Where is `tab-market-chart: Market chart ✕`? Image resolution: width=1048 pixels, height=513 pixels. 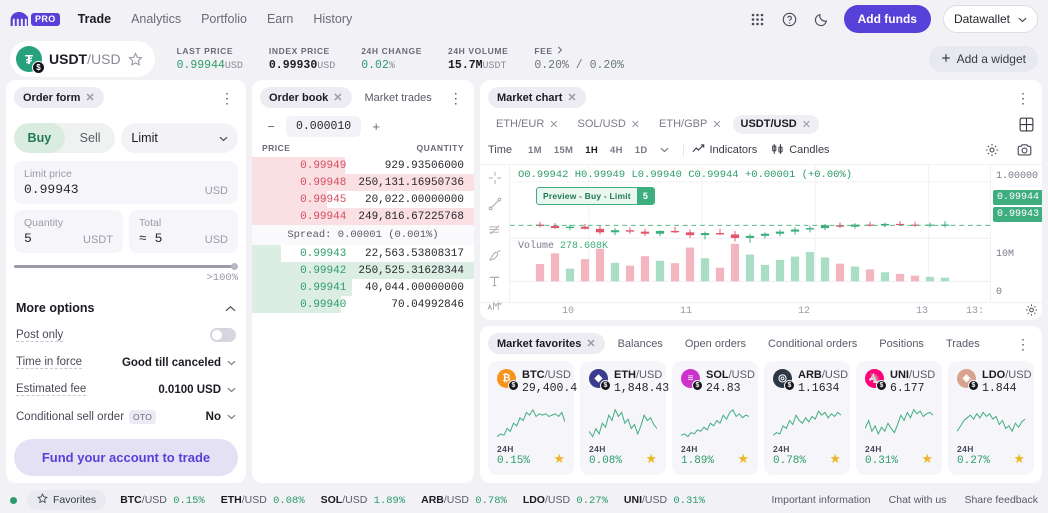
tab-market-chart: Market chart ✕ is located at coordinates (537, 97).